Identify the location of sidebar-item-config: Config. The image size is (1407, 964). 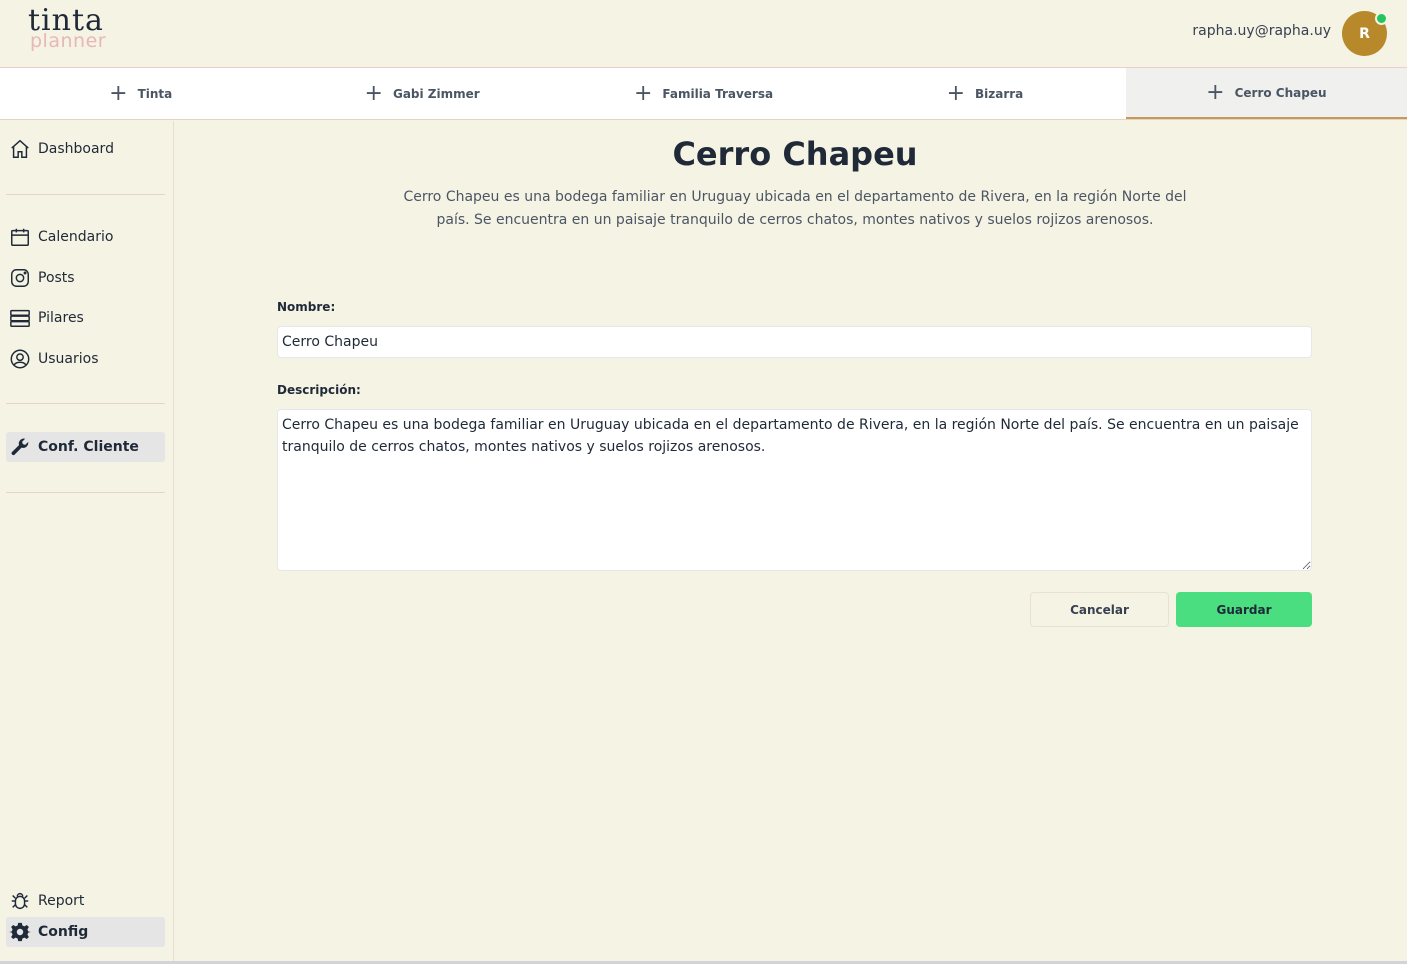
(85, 932).